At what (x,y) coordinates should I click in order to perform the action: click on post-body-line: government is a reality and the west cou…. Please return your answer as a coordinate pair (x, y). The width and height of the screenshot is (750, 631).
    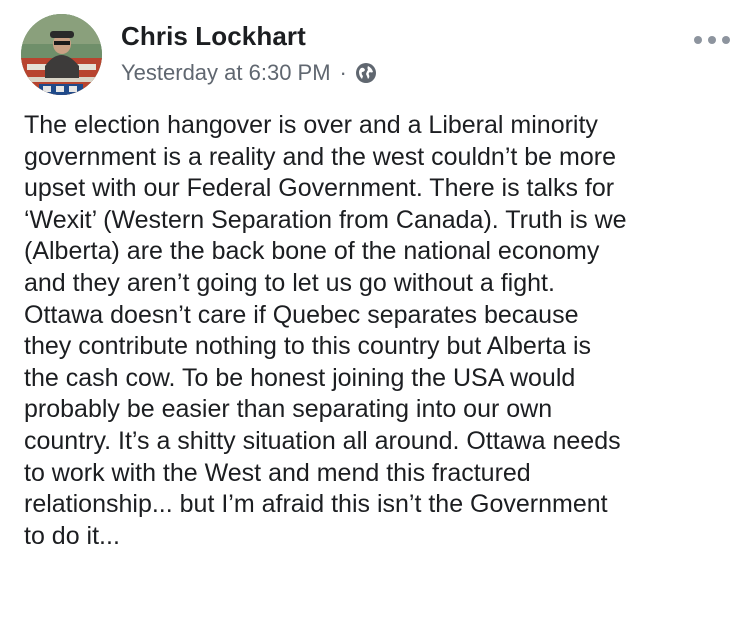
    Looking at the image, I should click on (320, 156).